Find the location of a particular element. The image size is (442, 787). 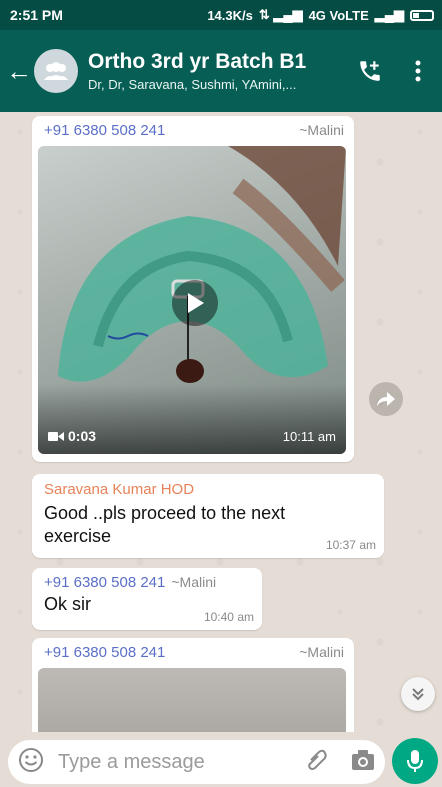

add-call-icon is located at coordinates (370, 71).